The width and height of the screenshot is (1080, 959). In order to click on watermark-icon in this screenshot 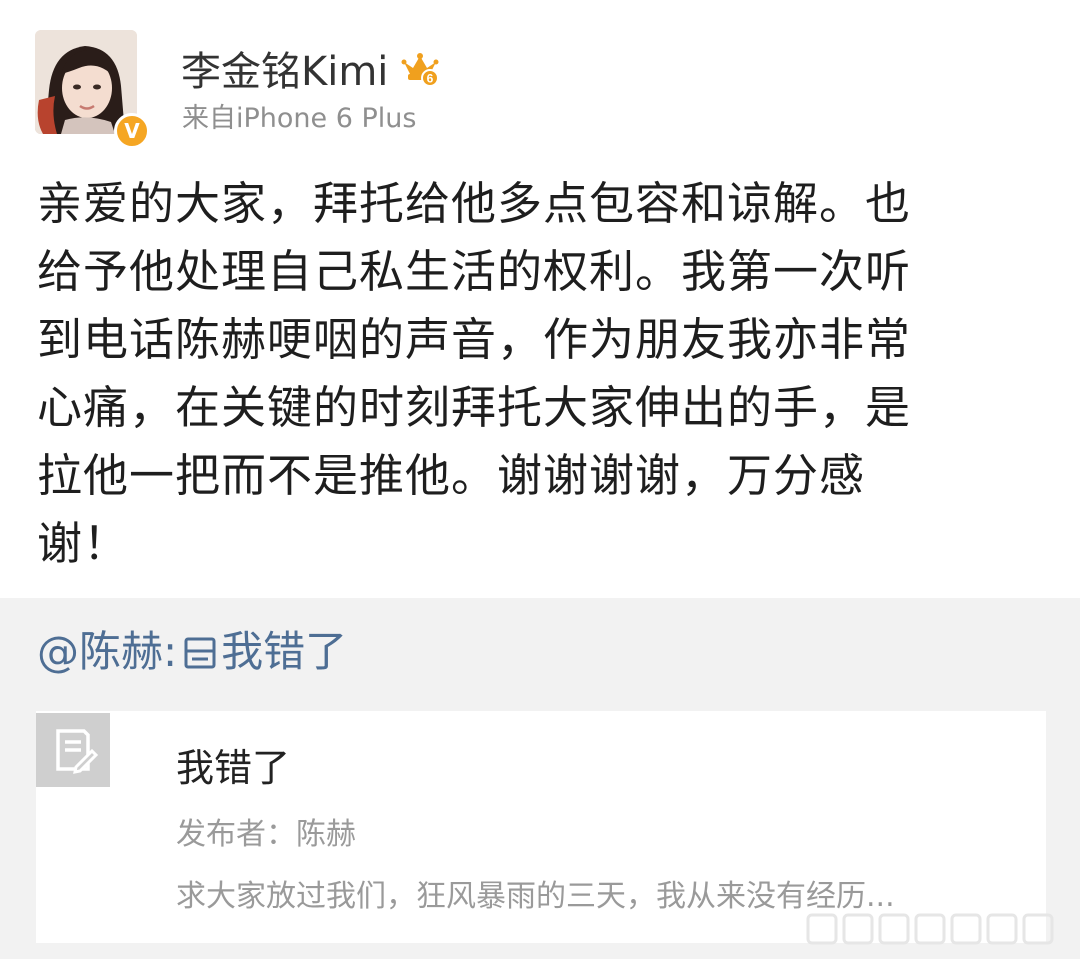, I will do `click(930, 929)`.